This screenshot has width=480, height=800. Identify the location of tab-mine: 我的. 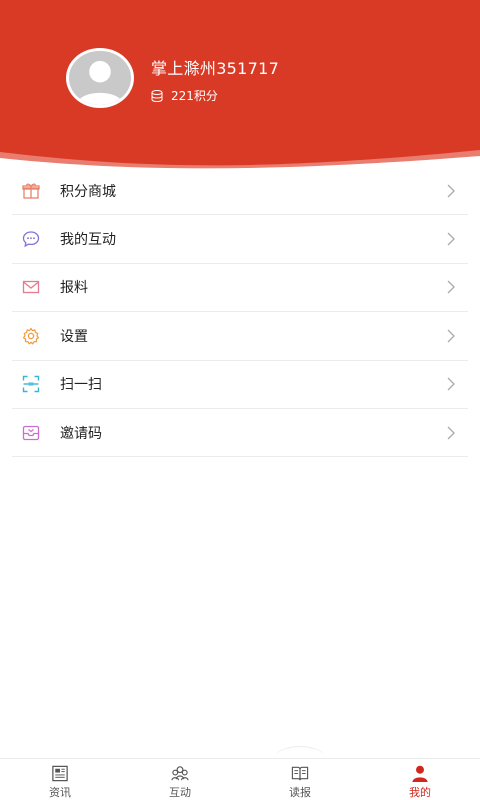
(420, 779).